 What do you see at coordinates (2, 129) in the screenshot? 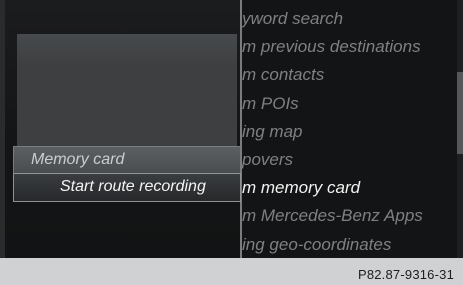
I see `left-edge-strip` at bounding box center [2, 129].